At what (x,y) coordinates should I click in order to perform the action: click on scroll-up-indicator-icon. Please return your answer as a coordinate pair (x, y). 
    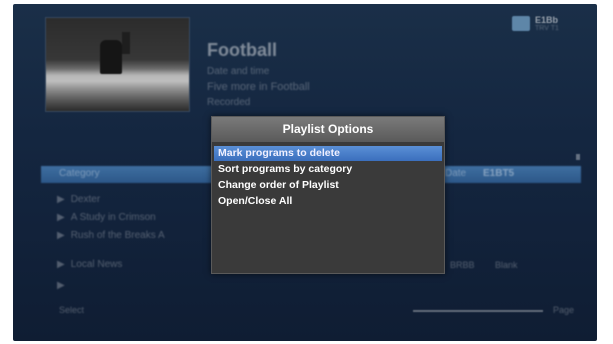
    Looking at the image, I should click on (578, 157).